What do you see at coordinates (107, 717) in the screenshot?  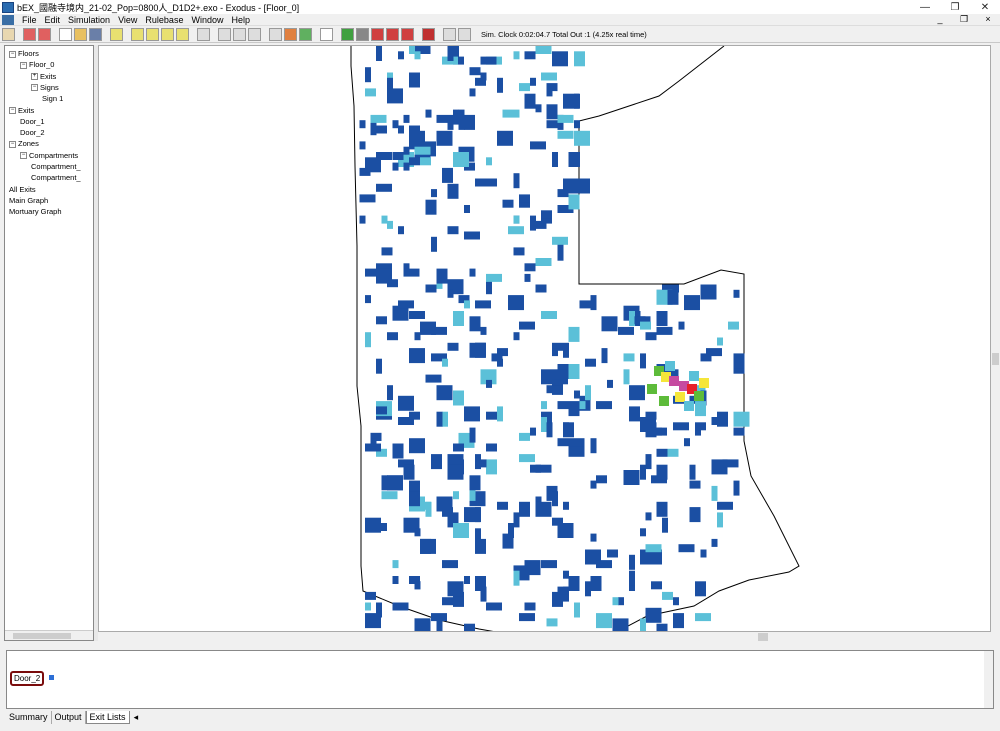 I see `tab-exit-lists: Exit Lists` at bounding box center [107, 717].